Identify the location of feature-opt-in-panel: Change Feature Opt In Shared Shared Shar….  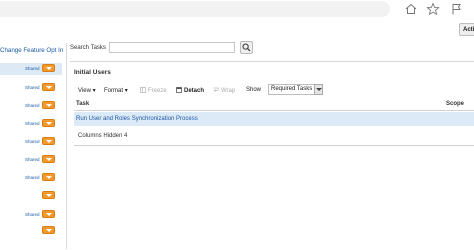
(33, 146).